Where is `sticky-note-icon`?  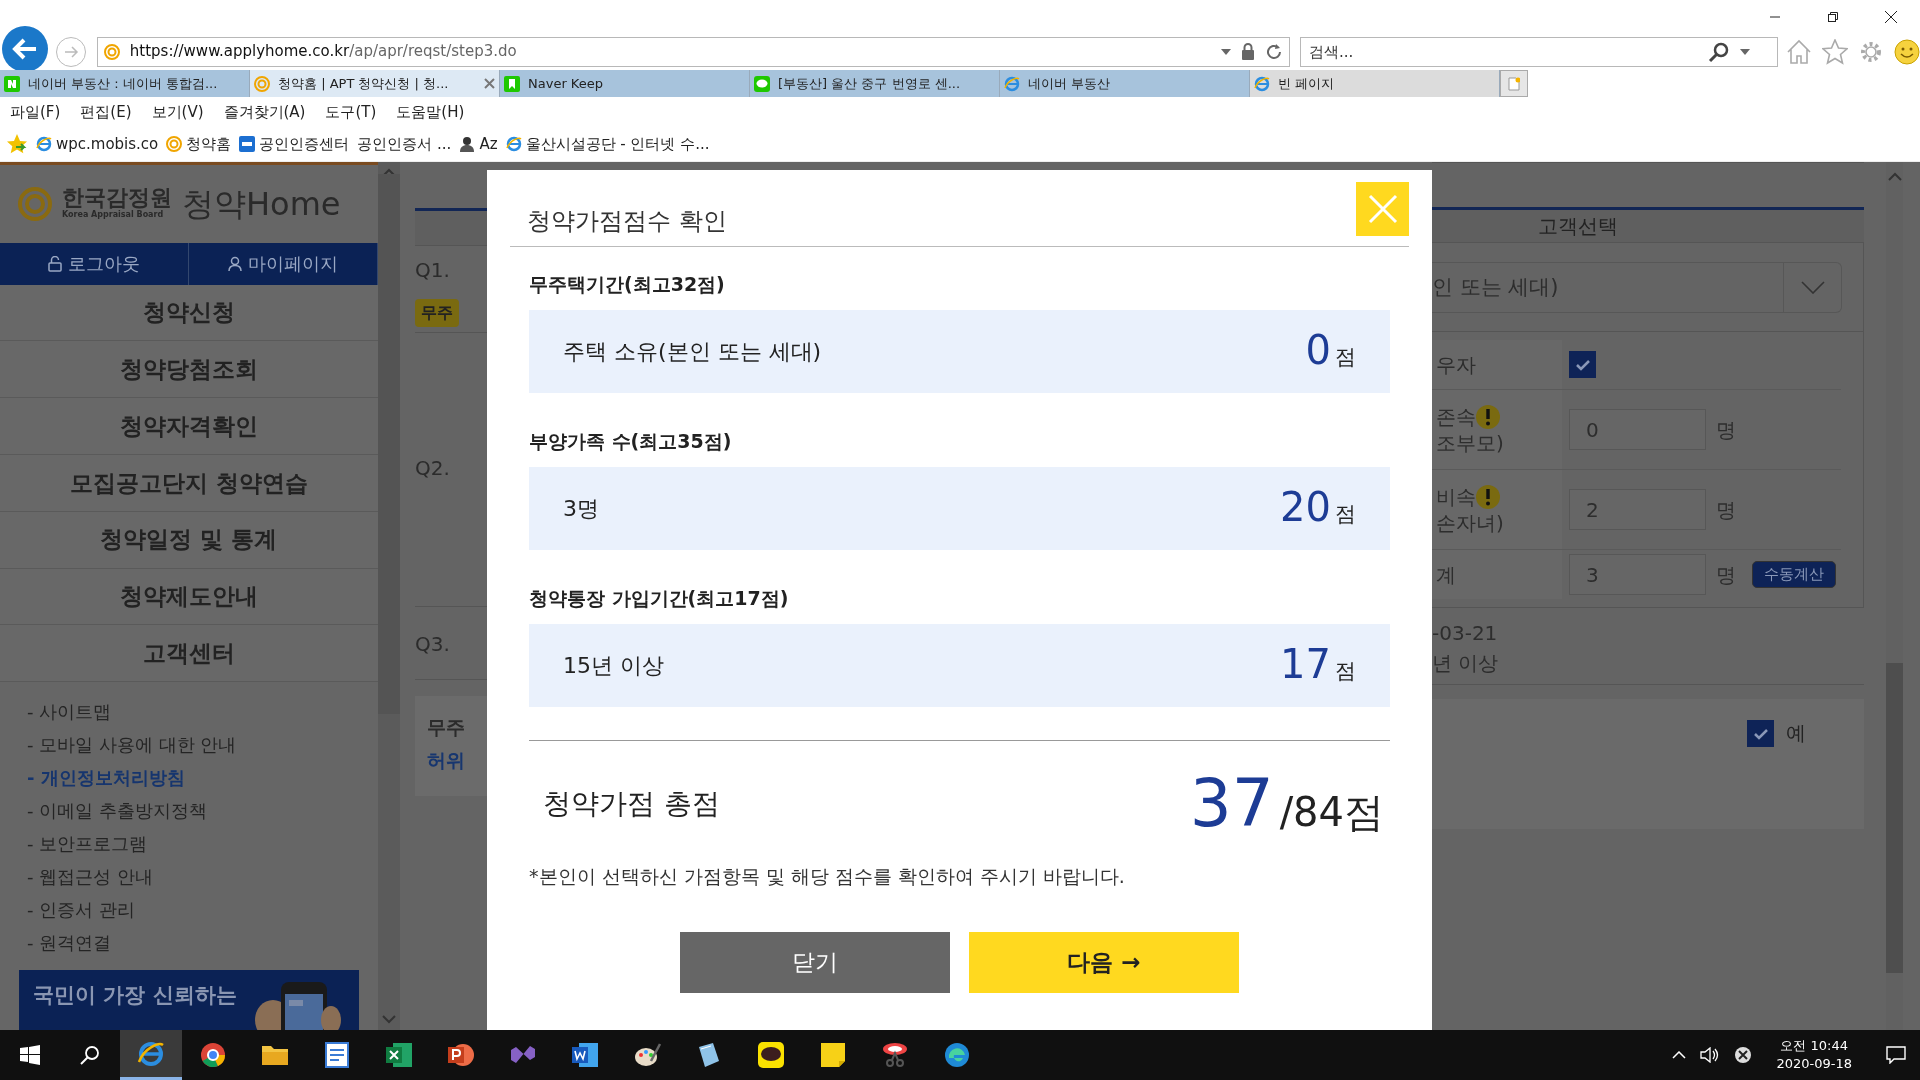
sticky-note-icon is located at coordinates (833, 1055).